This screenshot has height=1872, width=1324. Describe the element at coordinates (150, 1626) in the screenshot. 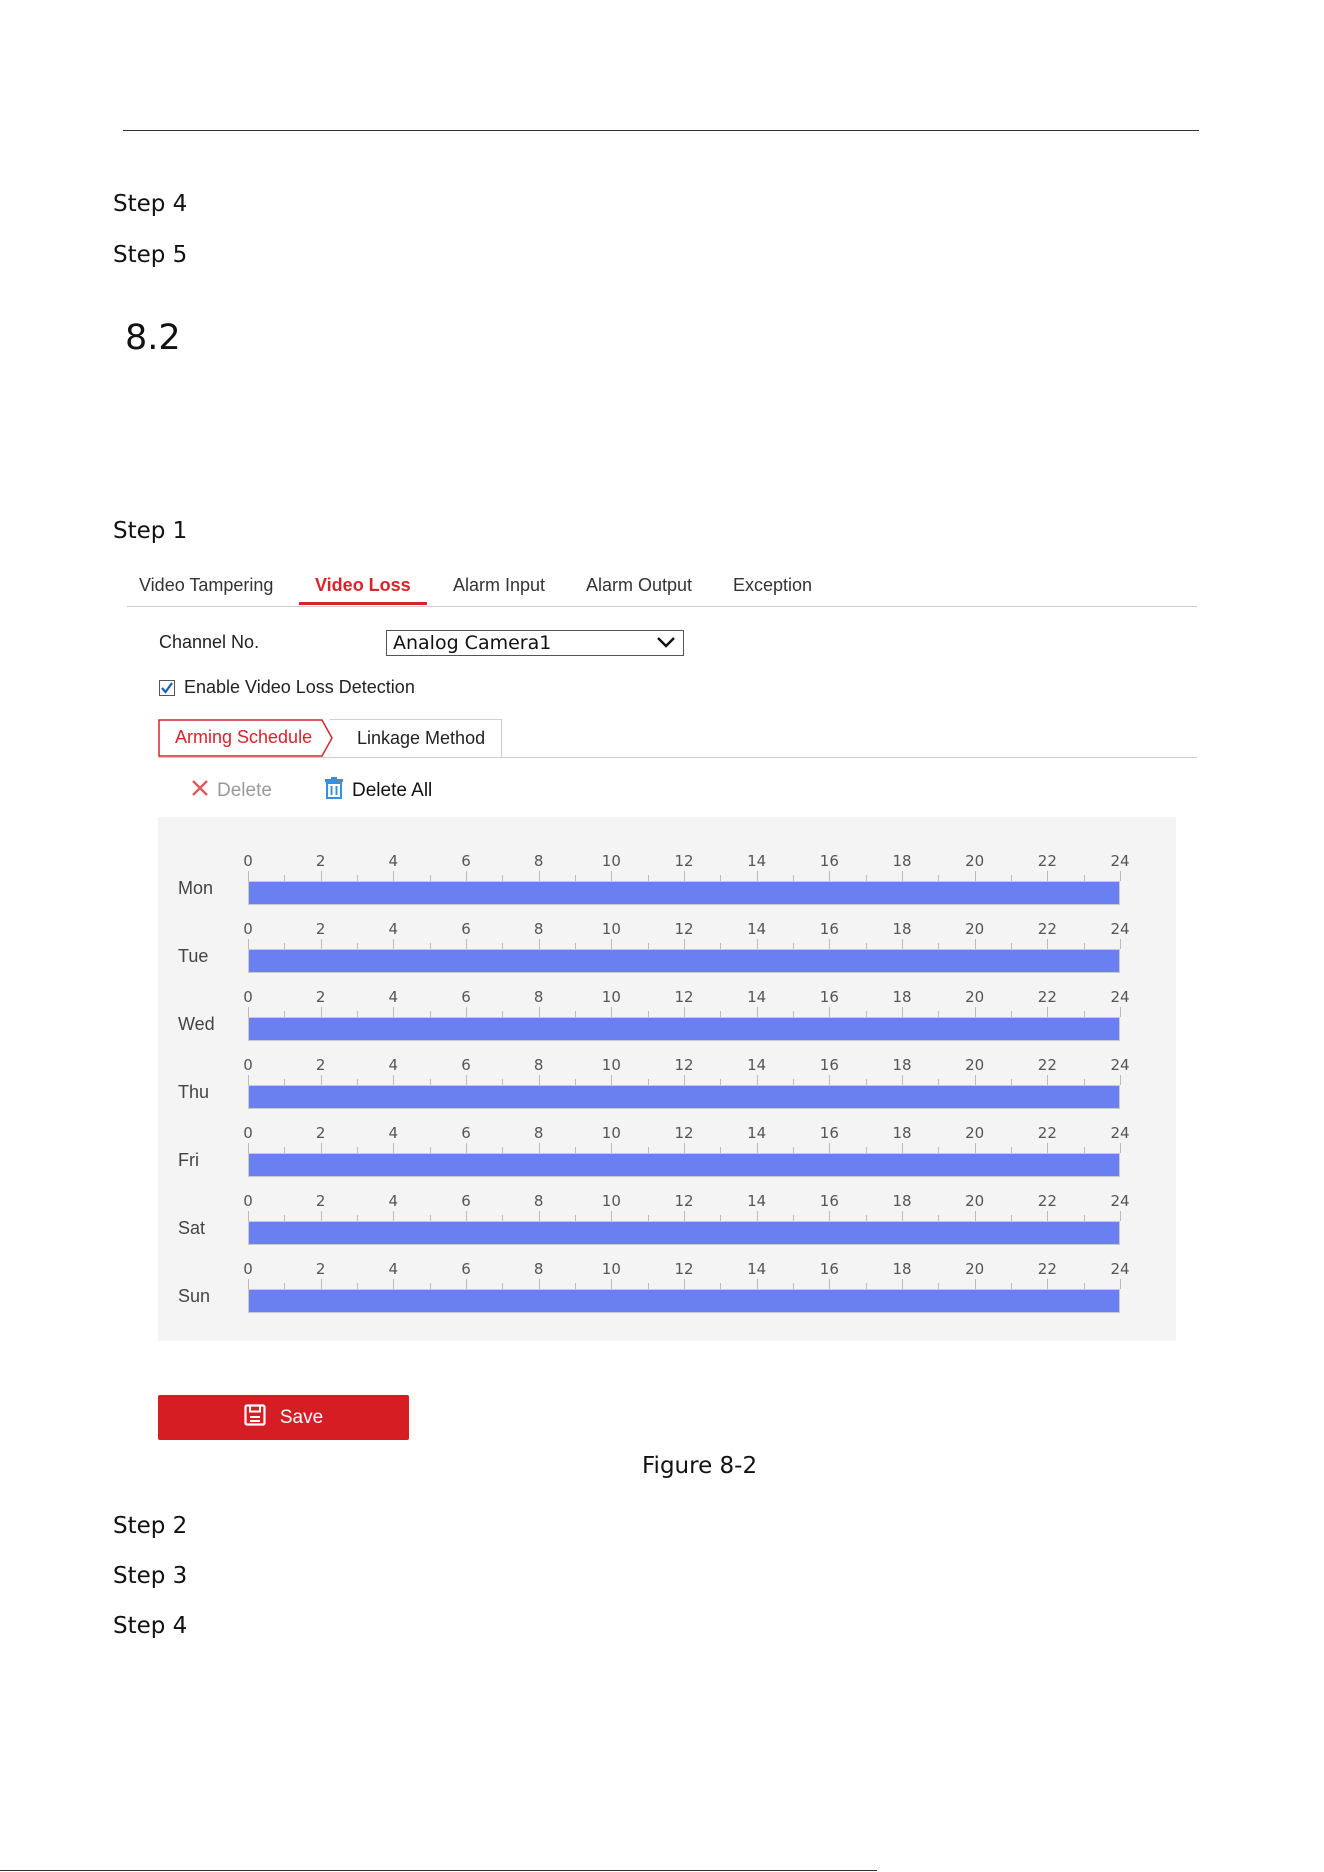

I see `step-4-bottom: Step 4` at that location.